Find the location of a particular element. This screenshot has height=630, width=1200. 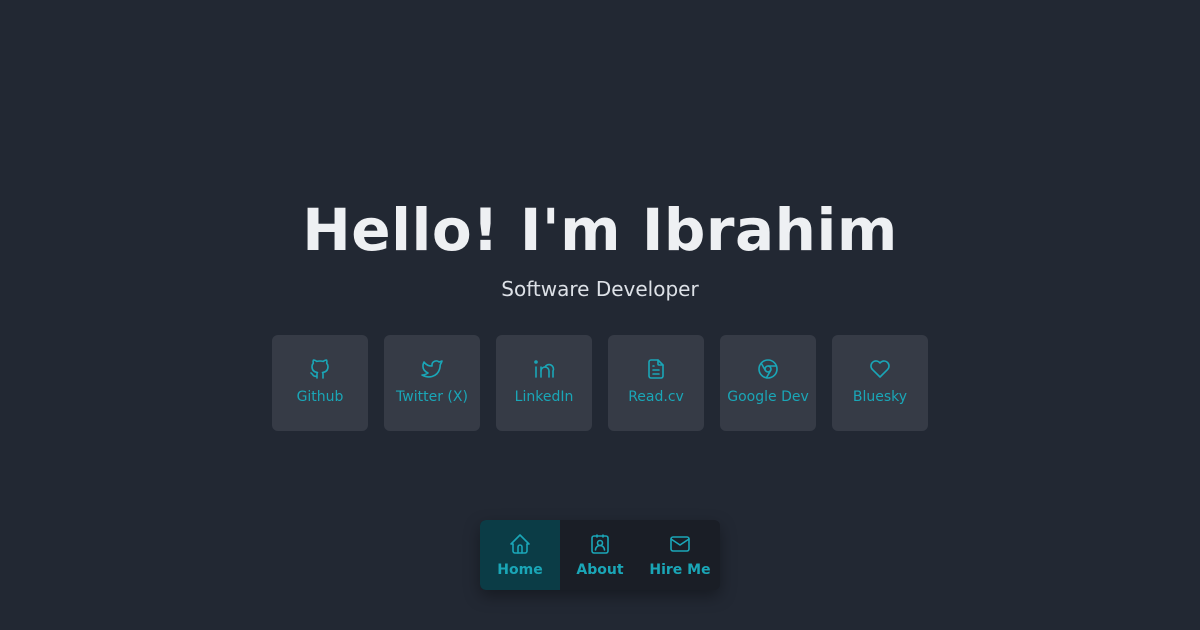

linkedin-icon is located at coordinates (544, 369).